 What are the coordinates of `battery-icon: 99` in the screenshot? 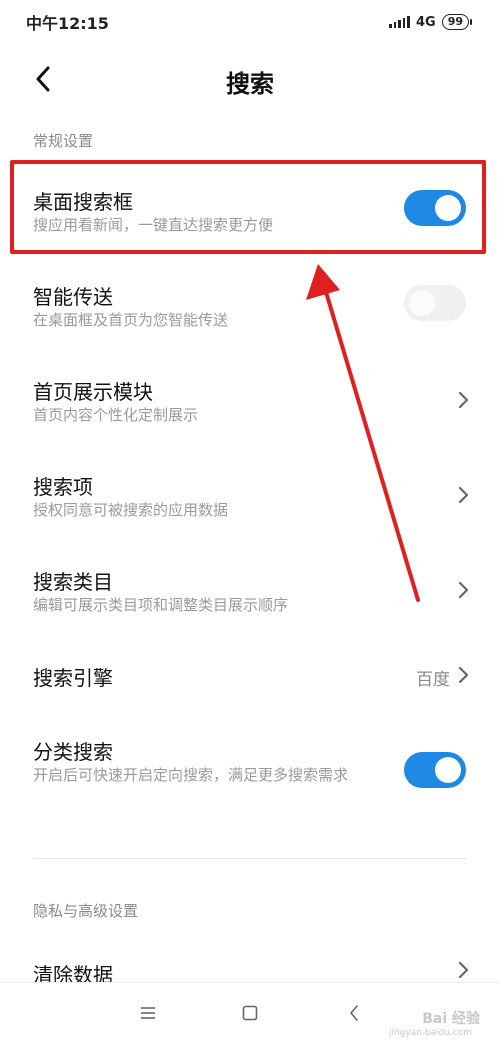 It's located at (456, 22).